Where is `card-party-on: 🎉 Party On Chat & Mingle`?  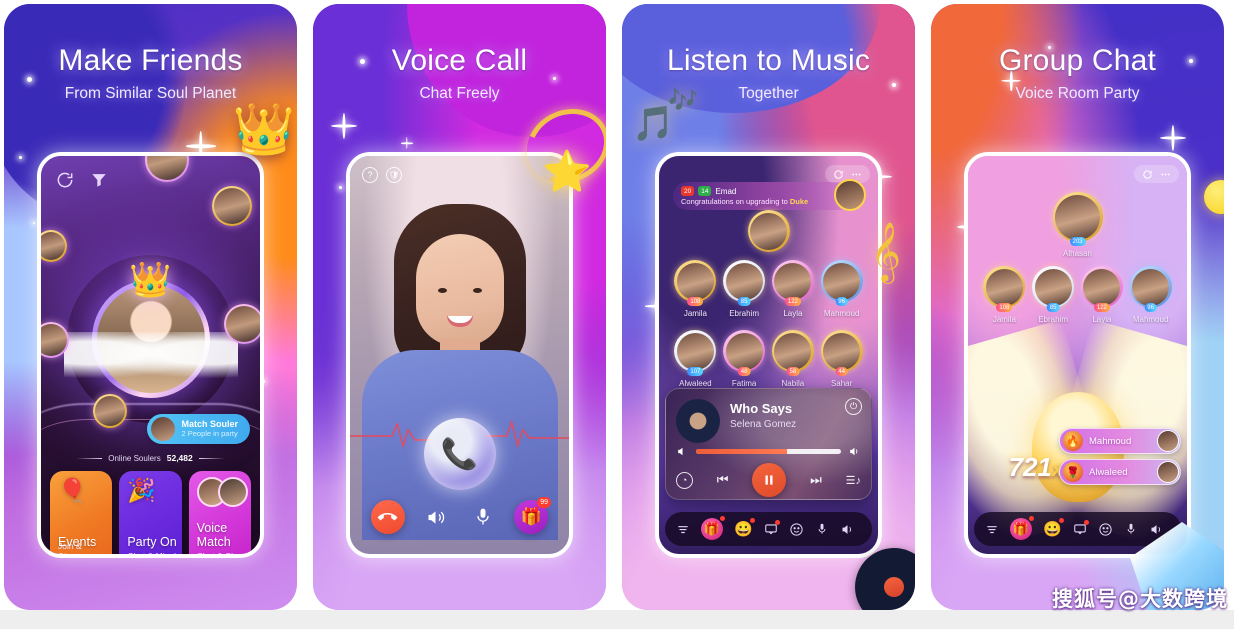 card-party-on: 🎉 Party On Chat & Mingle is located at coordinates (150, 512).